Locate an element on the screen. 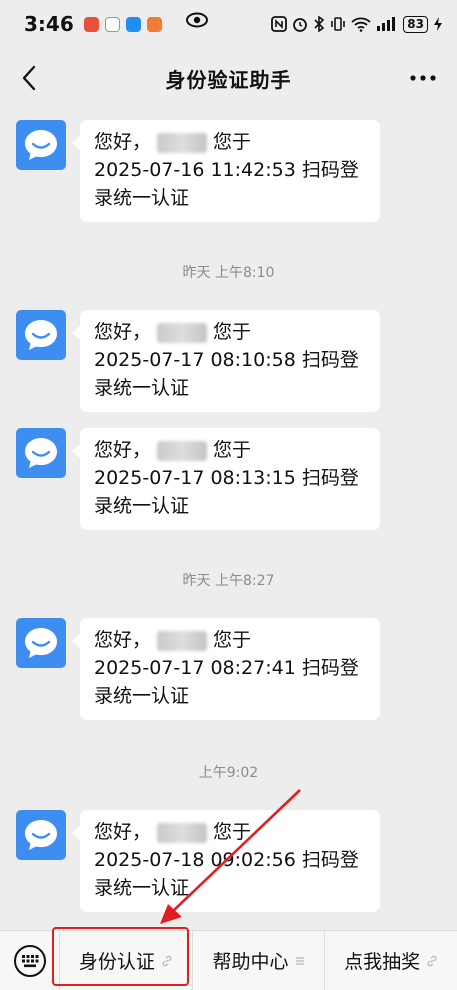  message-bubble: 您好， 您于 2025-07-18 09:02:56 扫码登 录统一认证 is located at coordinates (226, 861).